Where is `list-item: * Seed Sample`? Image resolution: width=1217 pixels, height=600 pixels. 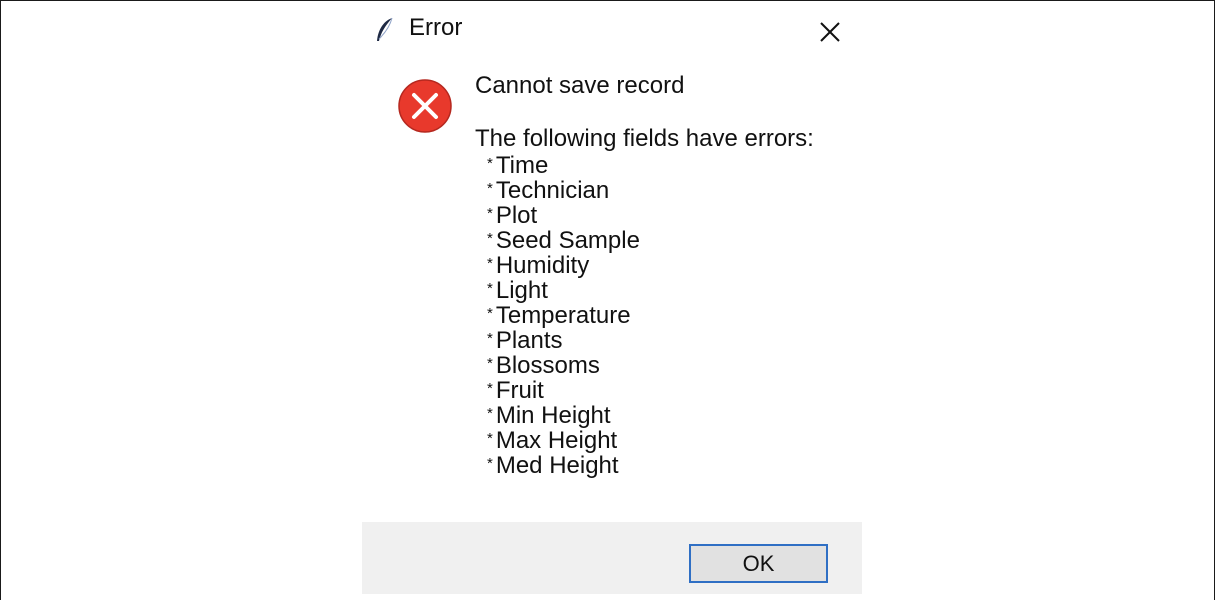
list-item: * Seed Sample is located at coordinates (563, 240).